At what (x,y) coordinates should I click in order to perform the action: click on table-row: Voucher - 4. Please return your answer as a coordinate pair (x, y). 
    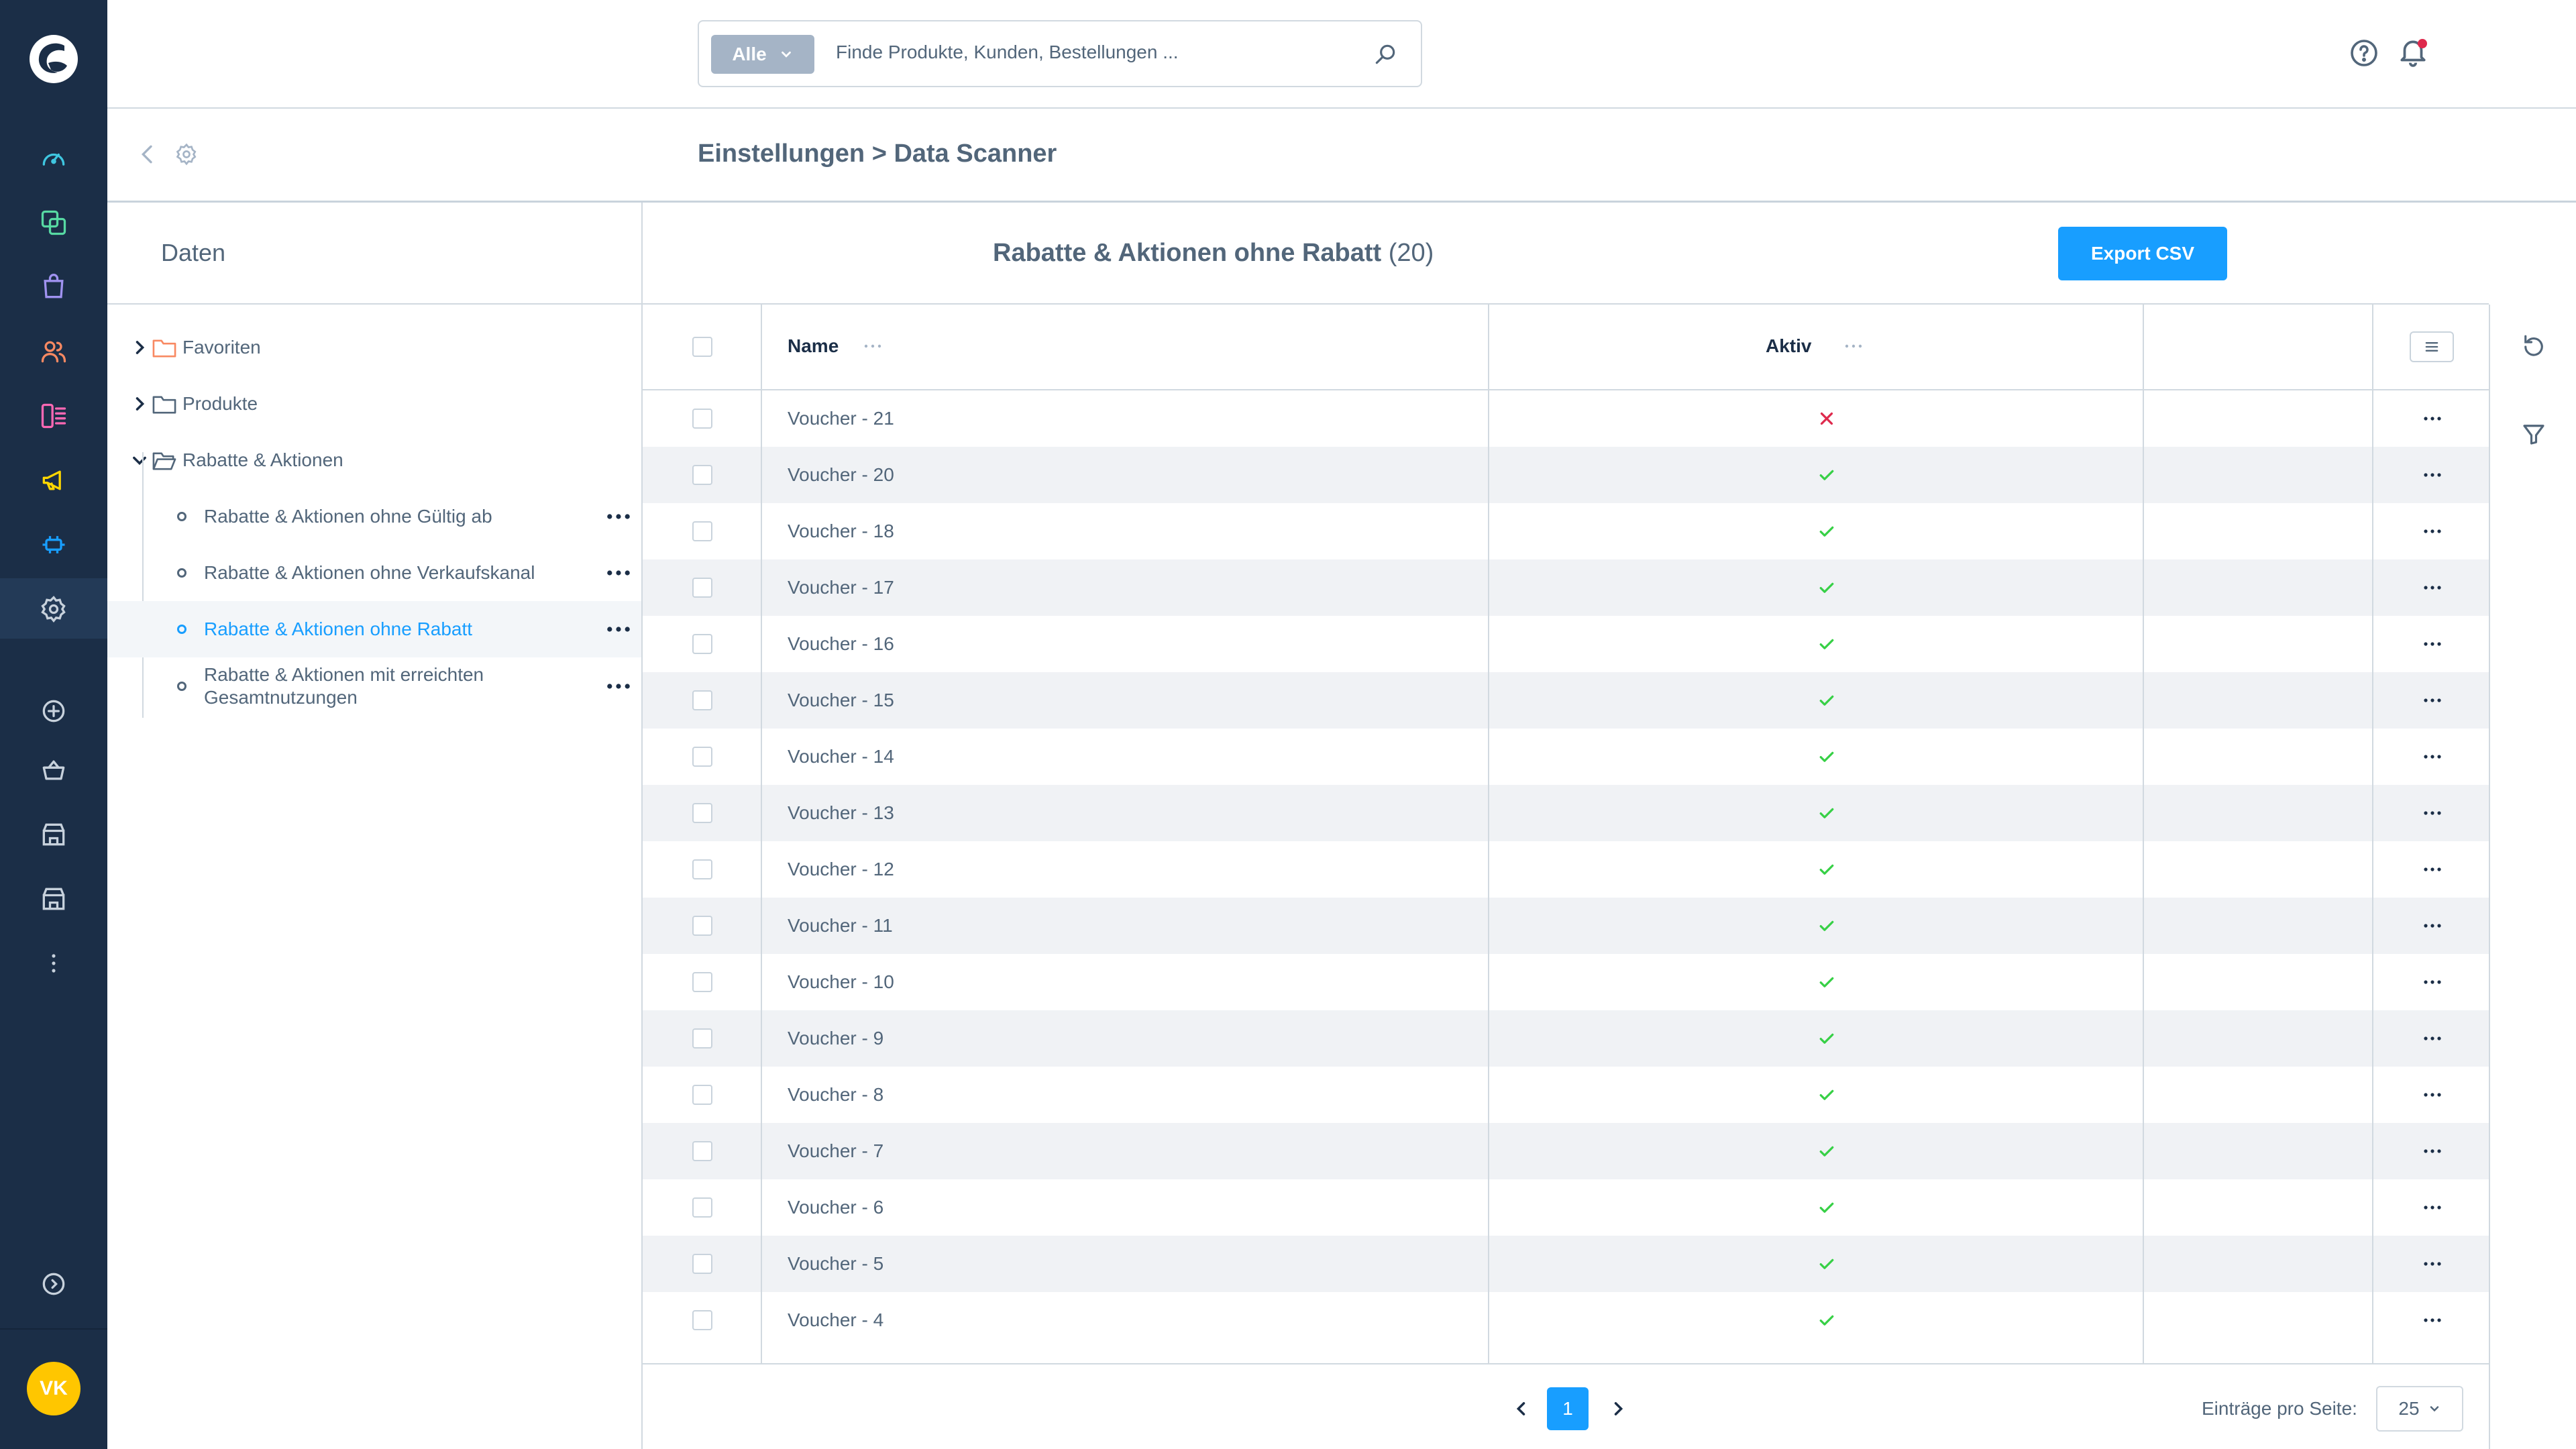
    Looking at the image, I should click on (1566, 1320).